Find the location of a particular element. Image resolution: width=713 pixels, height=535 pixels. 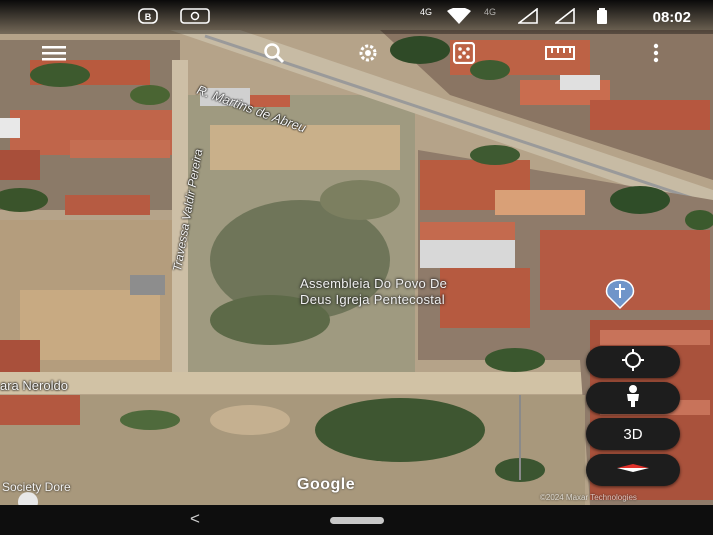

road-label-partial-left: ara Neroldo is located at coordinates (34, 385).